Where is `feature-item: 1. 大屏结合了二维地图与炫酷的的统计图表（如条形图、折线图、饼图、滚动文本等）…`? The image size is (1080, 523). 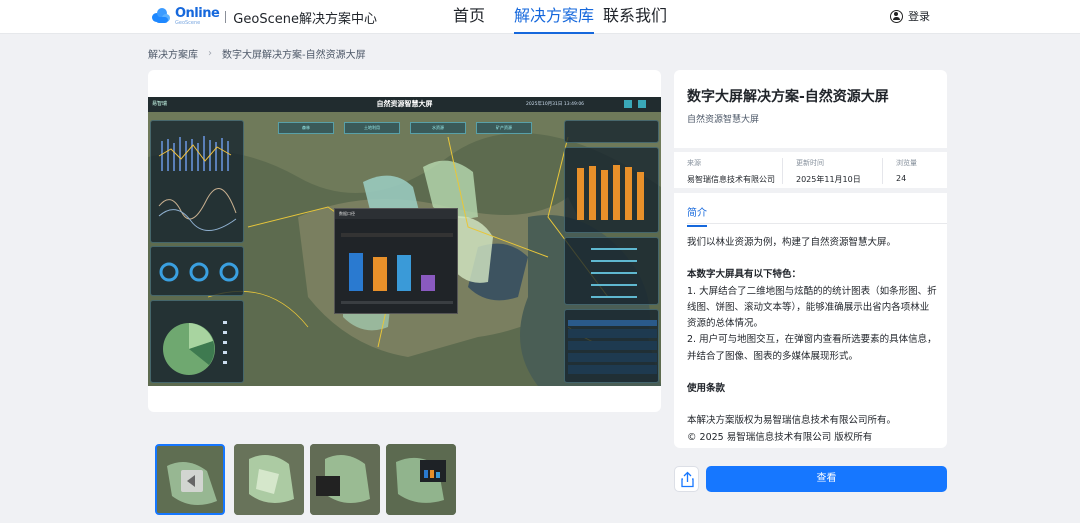
feature-item: 1. 大屏结合了二维地图与炫酷的的统计图表（如条形图、折线图、饼图、滚动文本等）… is located at coordinates (812, 307).